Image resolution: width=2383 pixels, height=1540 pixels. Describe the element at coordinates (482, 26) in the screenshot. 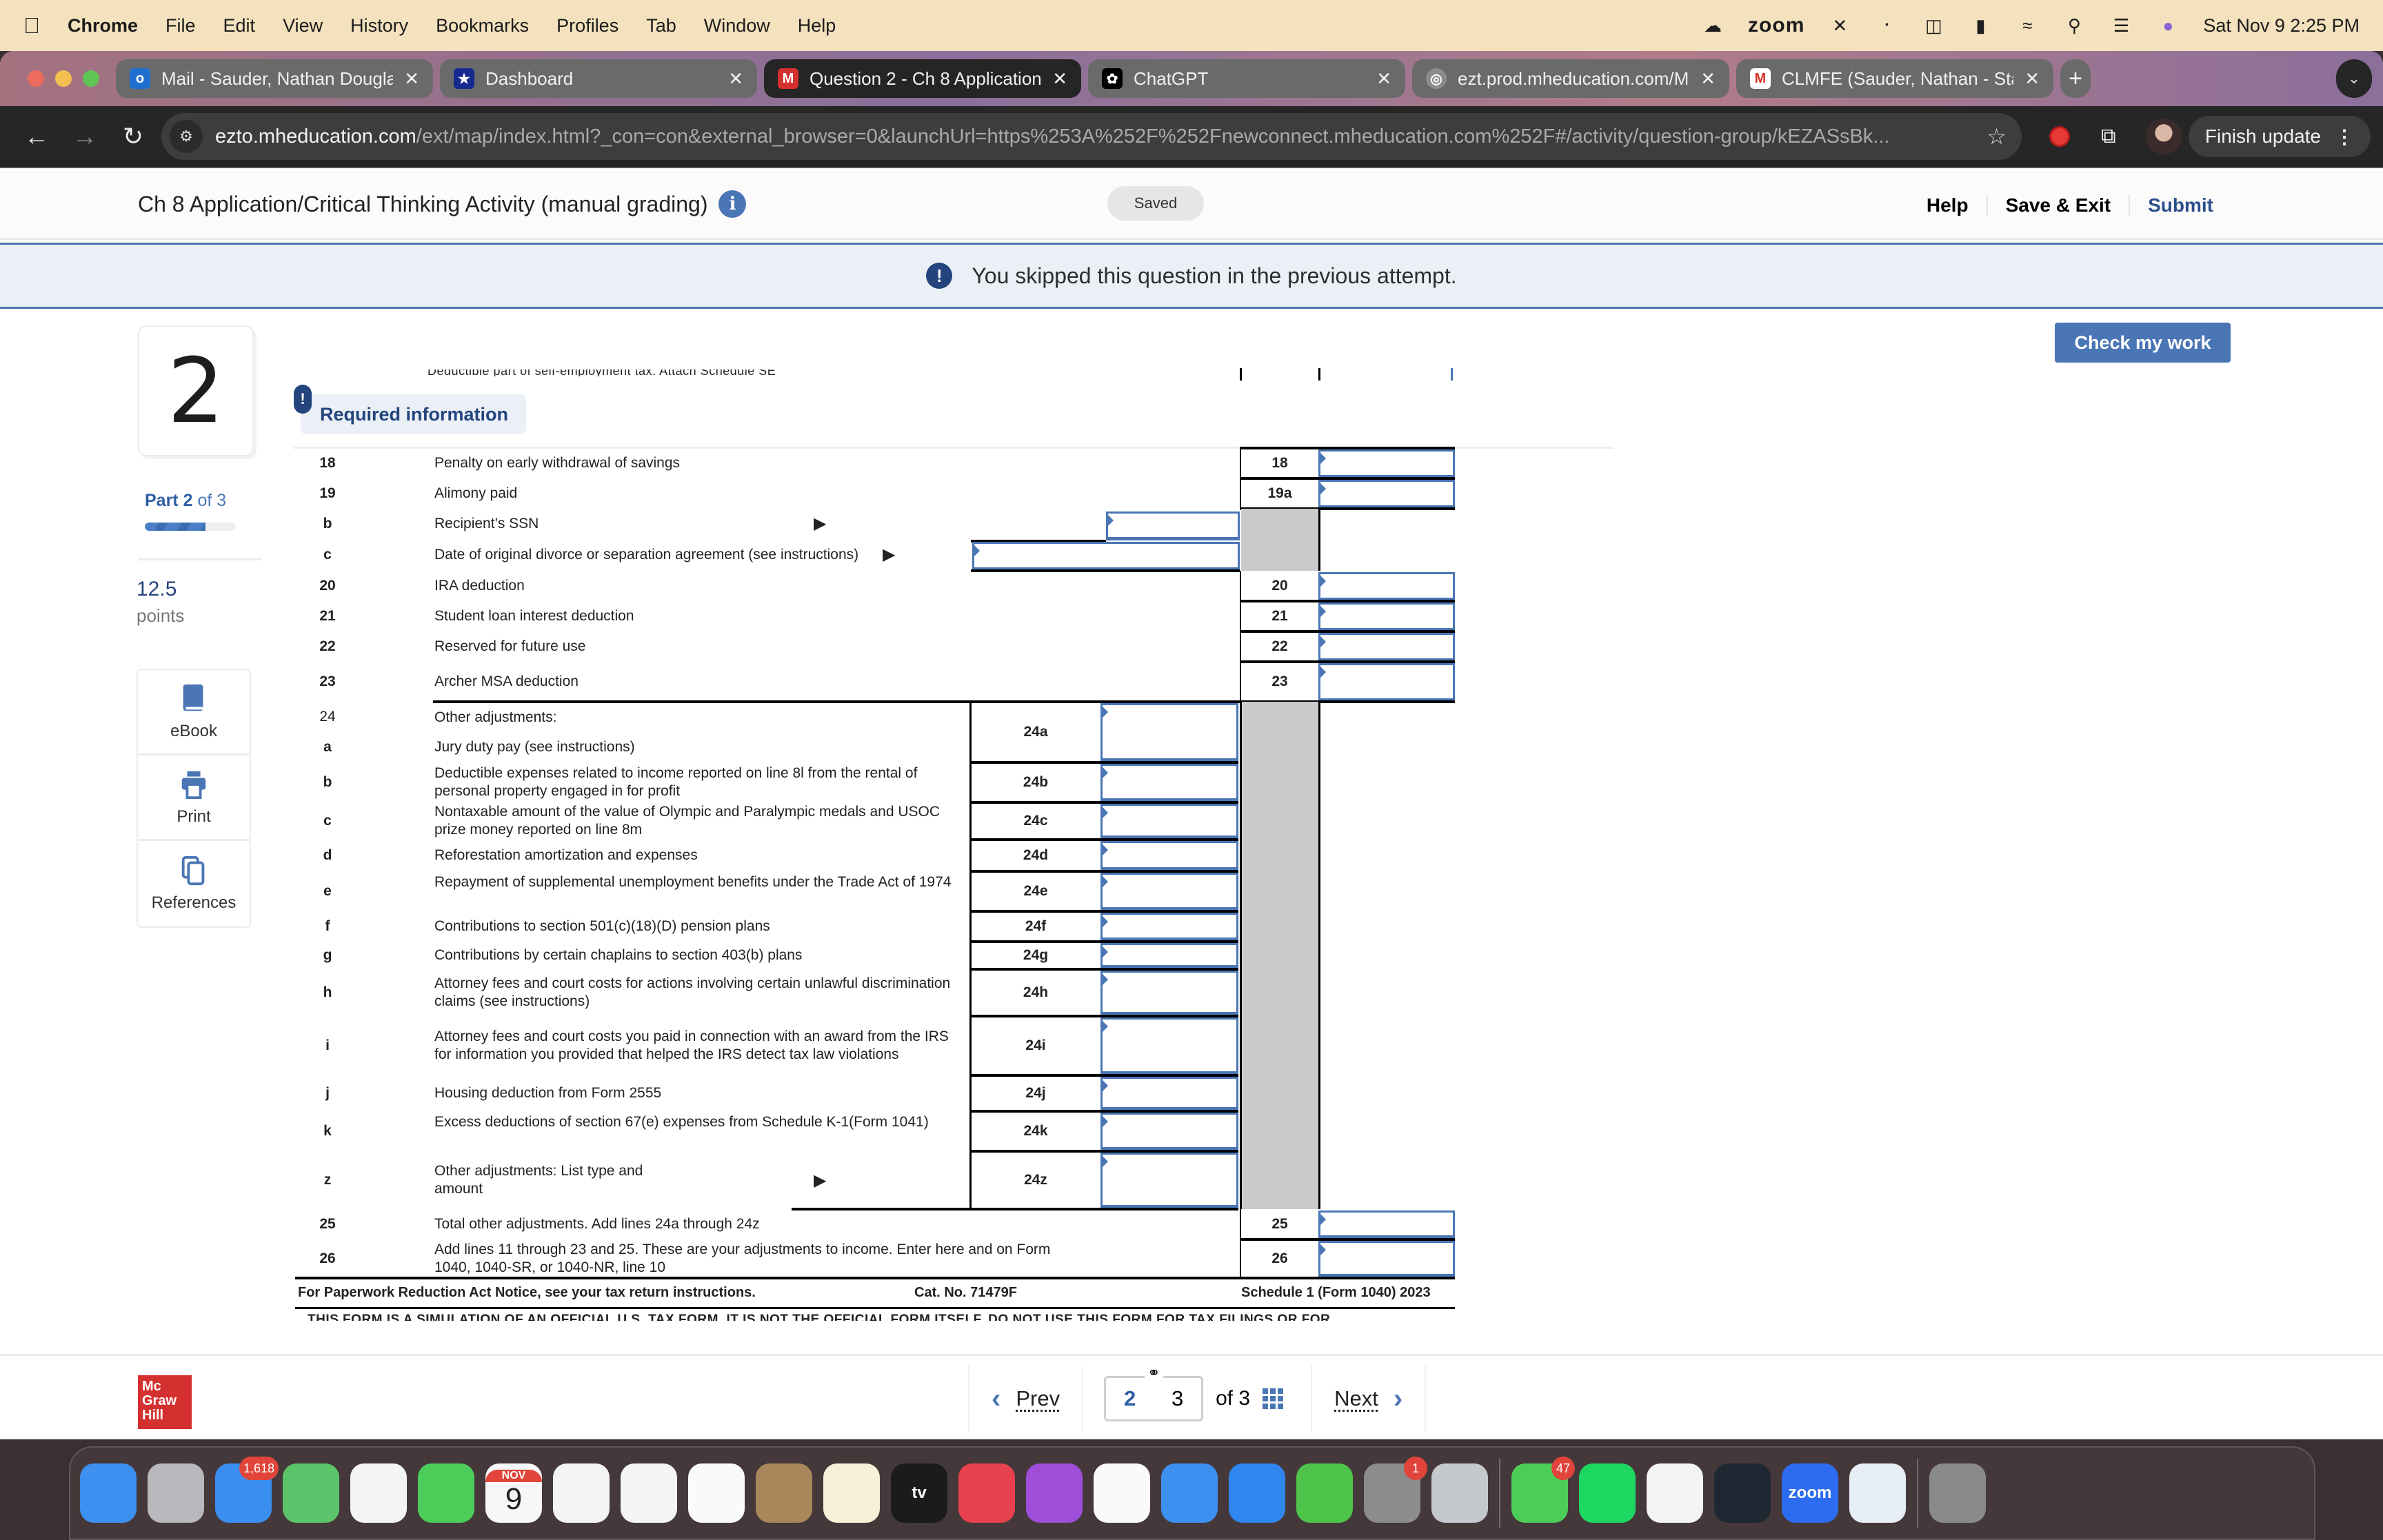

I see `menu-bookmarks: Bookmarks` at that location.